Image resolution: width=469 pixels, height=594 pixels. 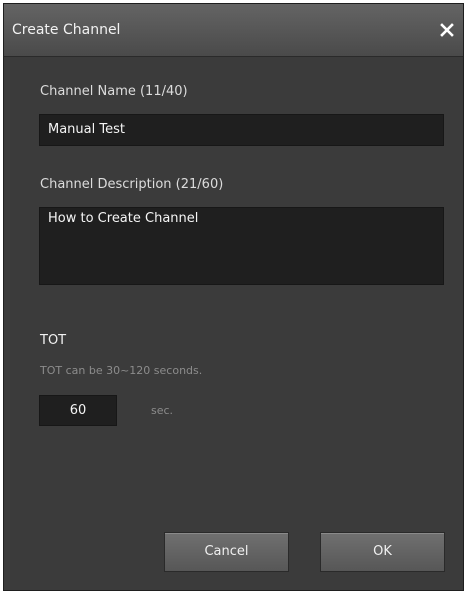 I want to click on tot-unit-label: sec., so click(x=162, y=410).